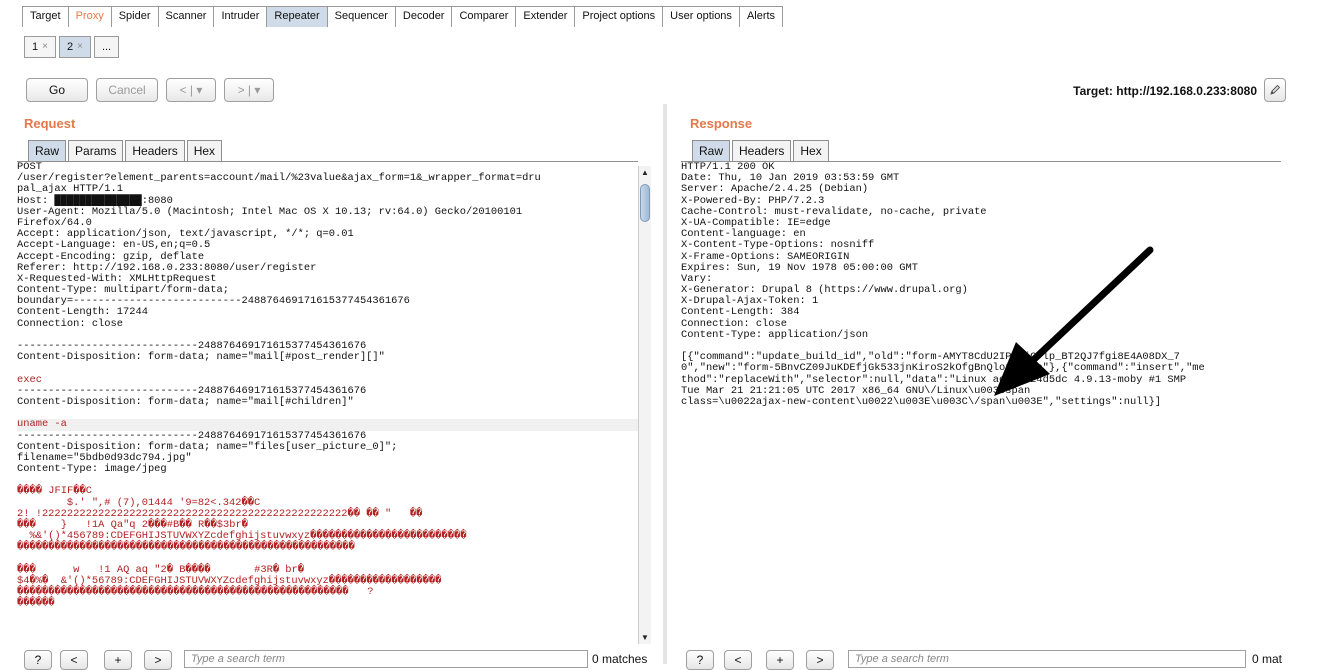  I want to click on subtab-1: 1 ×, so click(40, 47).